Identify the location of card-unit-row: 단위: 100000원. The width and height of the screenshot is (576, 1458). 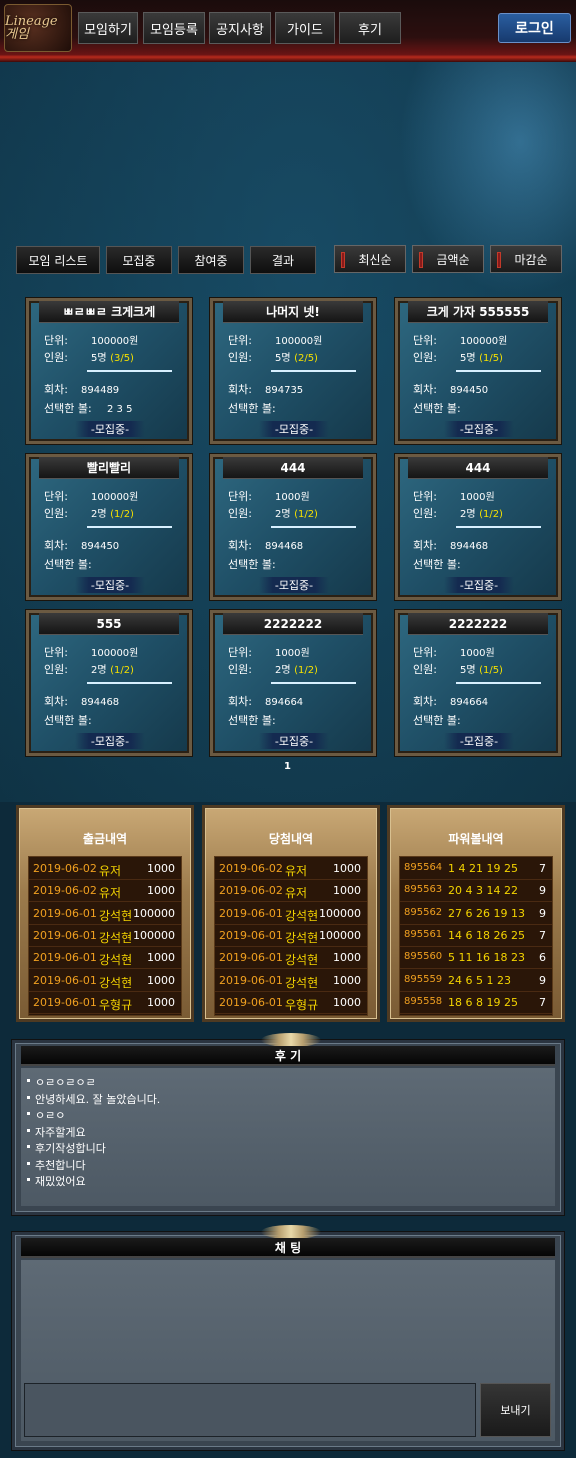
(91, 652).